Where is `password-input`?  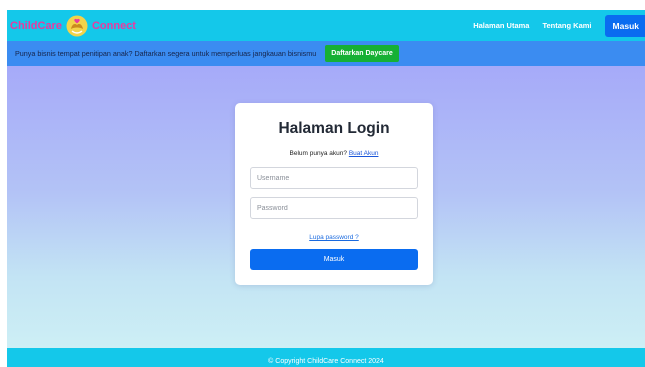
password-input is located at coordinates (334, 208).